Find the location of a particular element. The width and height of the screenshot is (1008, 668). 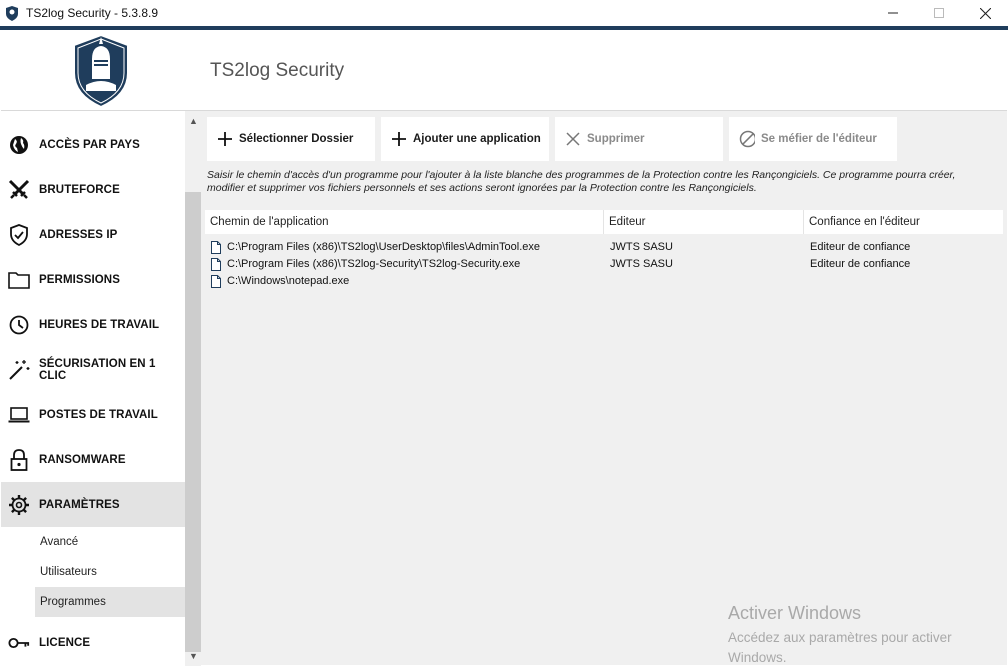

minimize-button is located at coordinates (893, 13).